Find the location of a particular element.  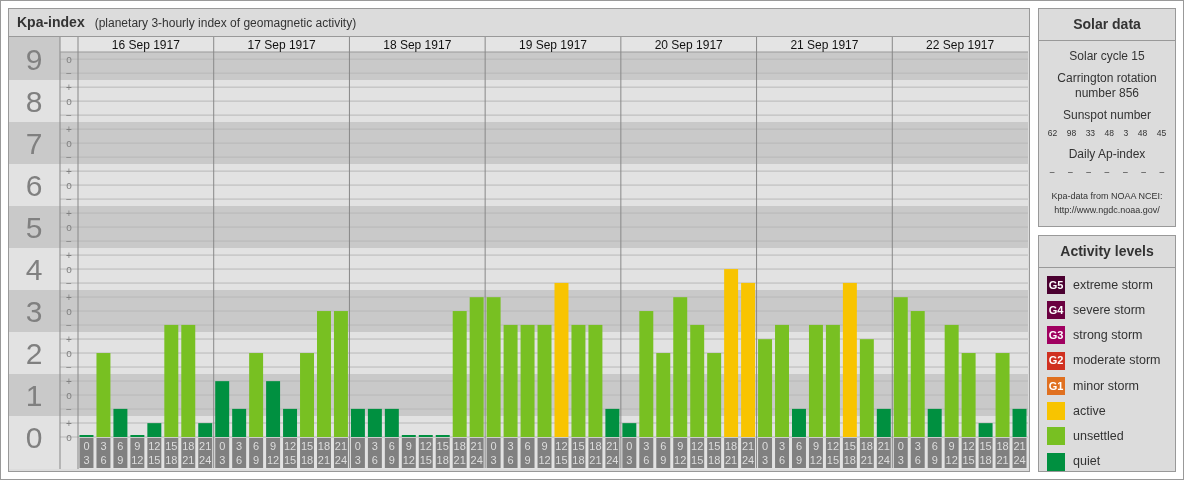

date-label: 22 Sep 1917 is located at coordinates (960, 45).